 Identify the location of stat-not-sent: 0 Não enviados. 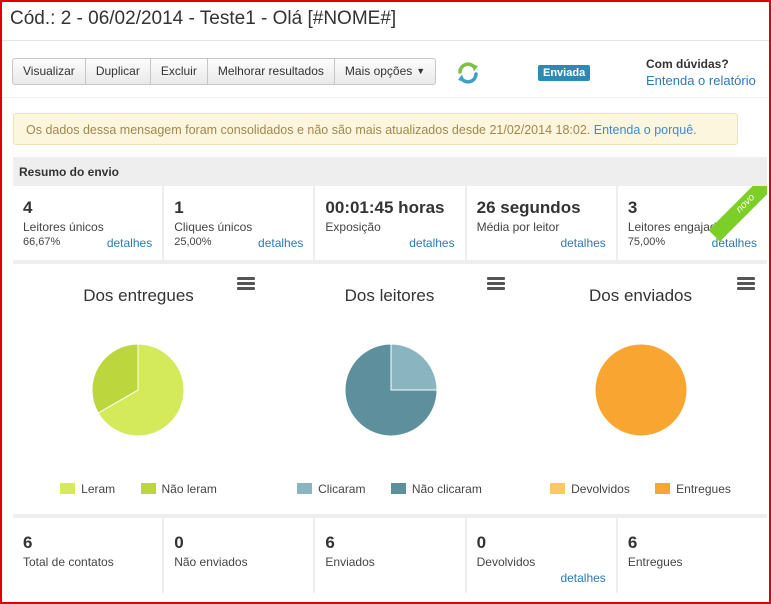
(239, 555).